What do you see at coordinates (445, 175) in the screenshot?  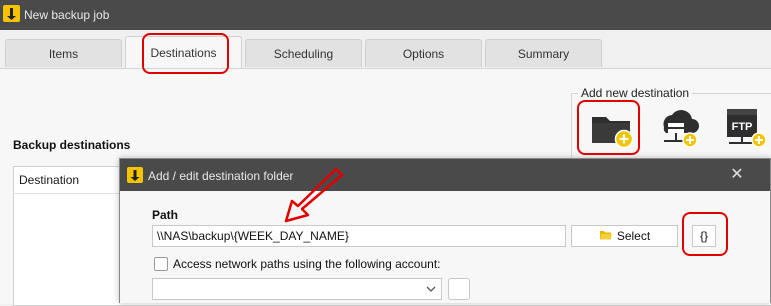 I see `dialog-titlebar: Add / edit destination folder ✕` at bounding box center [445, 175].